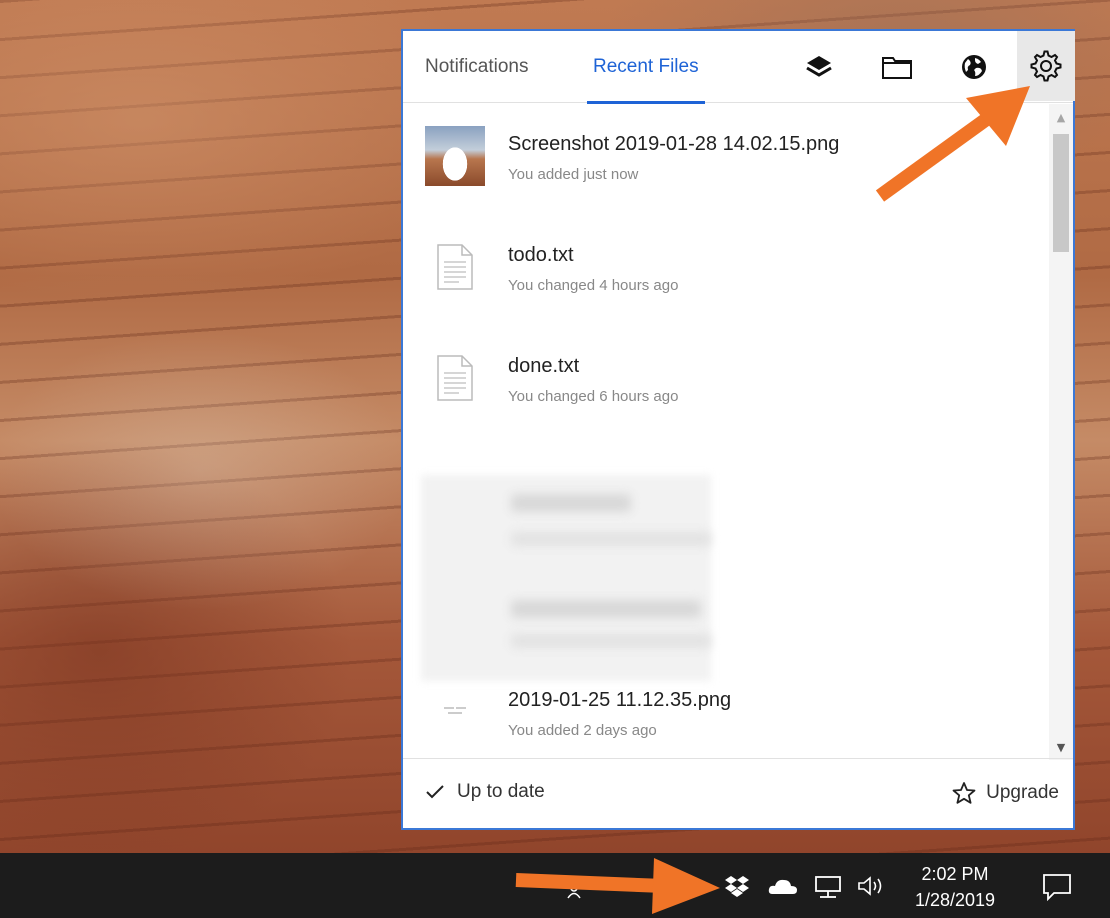  What do you see at coordinates (541, 255) in the screenshot?
I see `file-name: todo.txt` at bounding box center [541, 255].